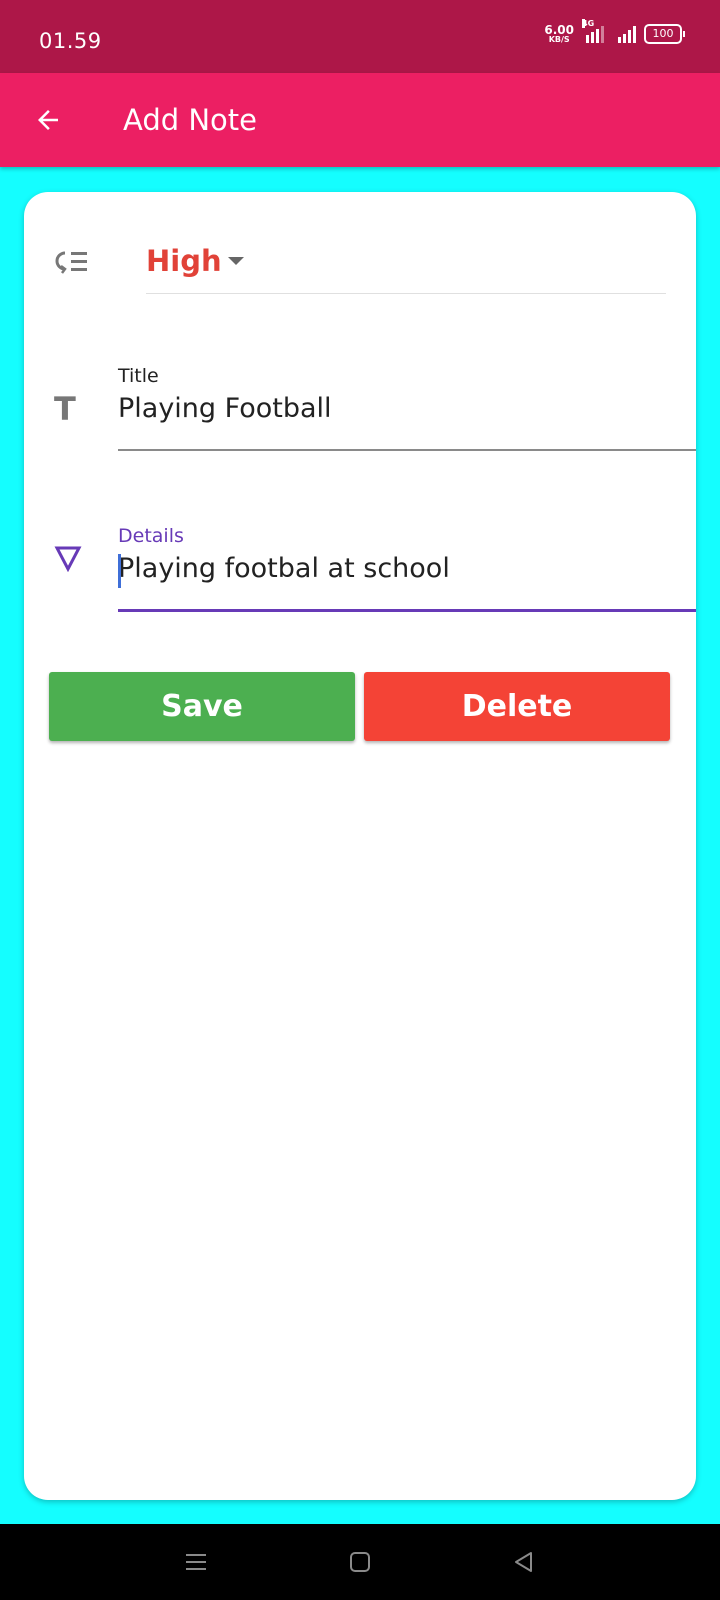  Describe the element at coordinates (406, 262) in the screenshot. I see `priority-dropdown: High` at that location.